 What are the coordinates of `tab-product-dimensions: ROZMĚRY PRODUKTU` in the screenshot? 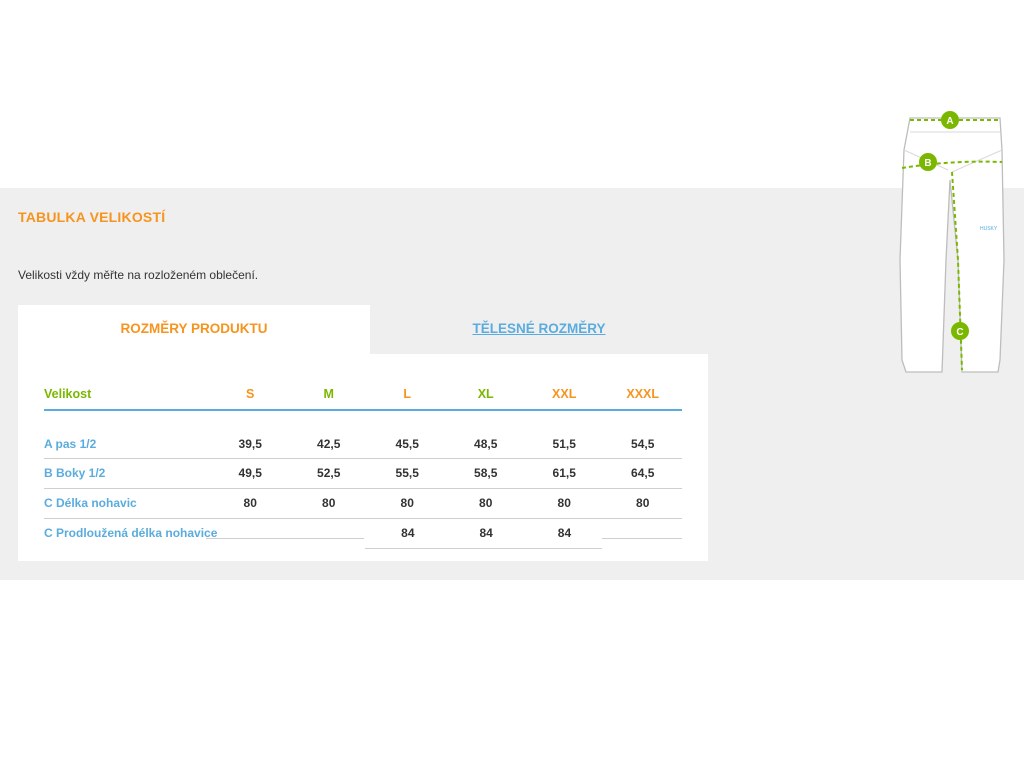 It's located at (194, 330).